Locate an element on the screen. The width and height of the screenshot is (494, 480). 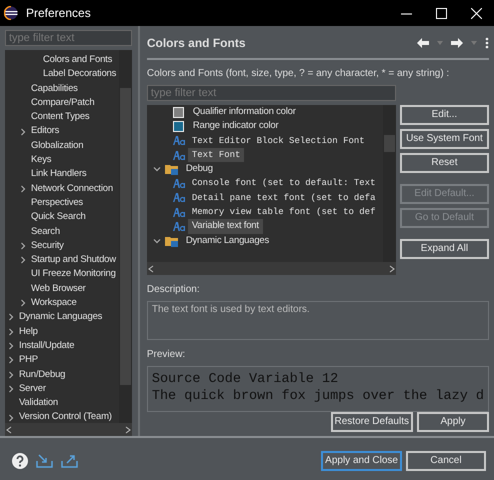
tree-item: Keys is located at coordinates (41, 160).